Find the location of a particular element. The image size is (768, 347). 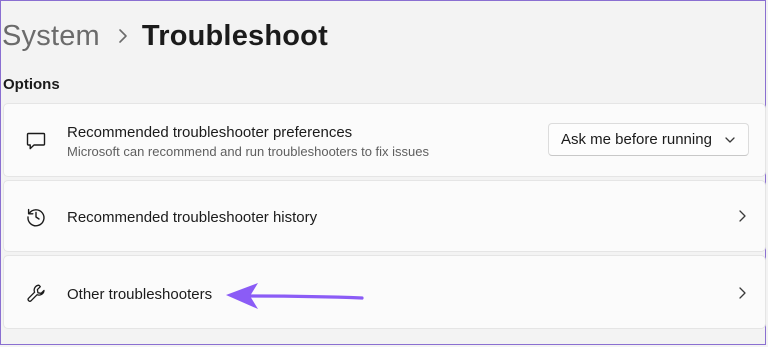

breadcrumb: System Troubleshoot is located at coordinates (165, 36).